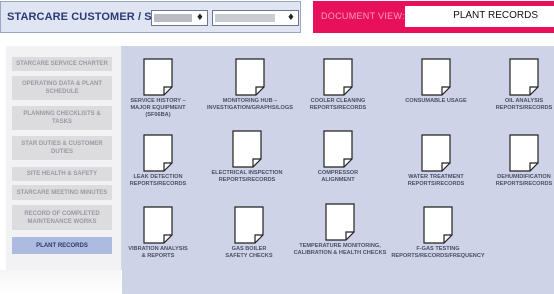 The image size is (554, 294). I want to click on sidebar-item-completed-works: RECORD OF COMPLETED MAINTENANCE WORKS, so click(62, 217).